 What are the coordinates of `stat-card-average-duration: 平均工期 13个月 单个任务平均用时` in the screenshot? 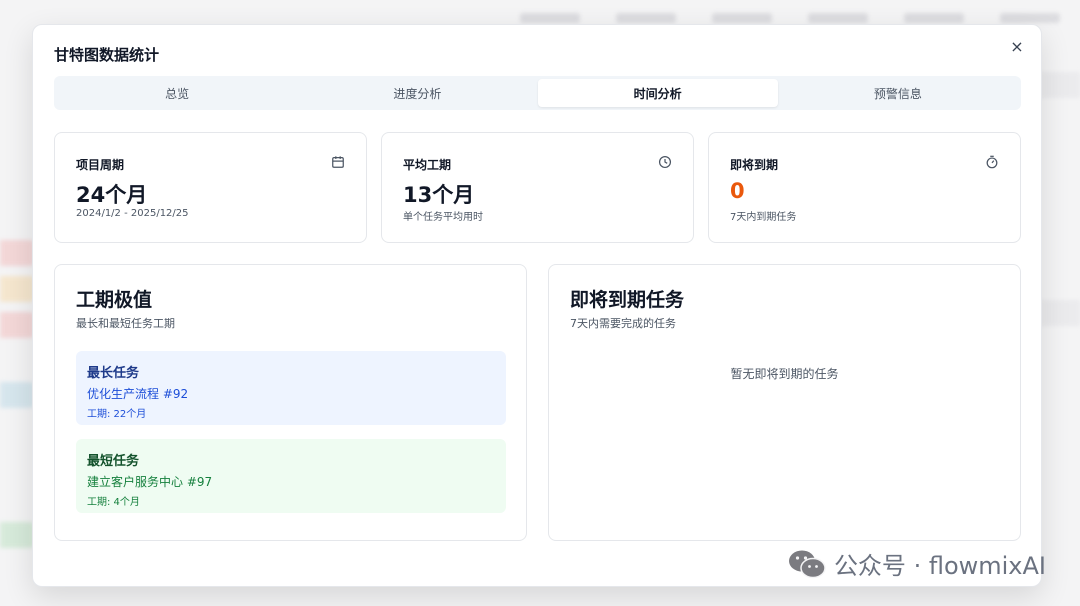 It's located at (537, 187).